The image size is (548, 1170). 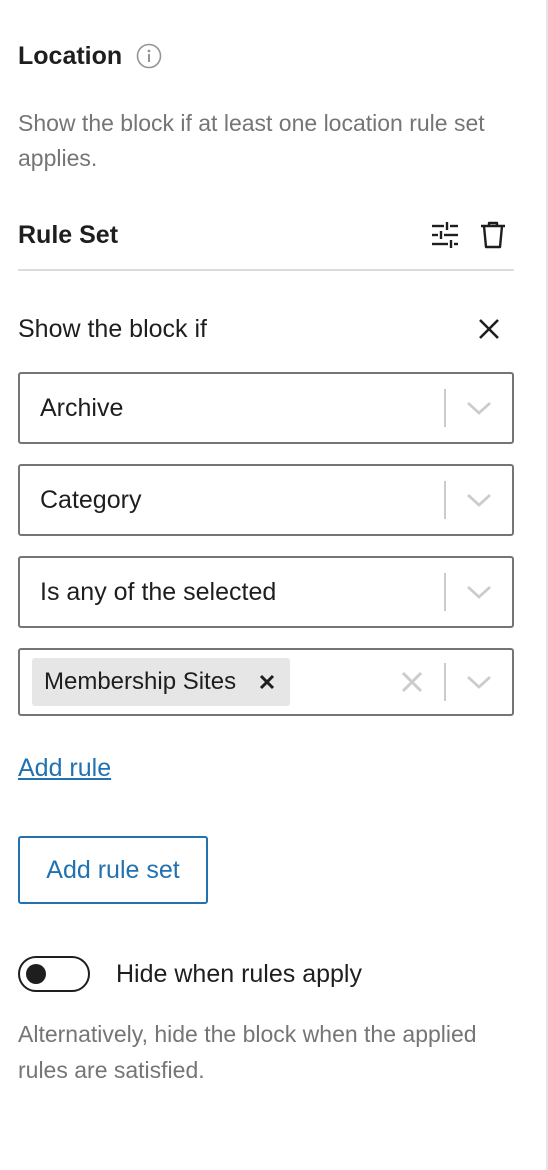 What do you see at coordinates (266, 500) in the screenshot?
I see `rule-object-select: Category` at bounding box center [266, 500].